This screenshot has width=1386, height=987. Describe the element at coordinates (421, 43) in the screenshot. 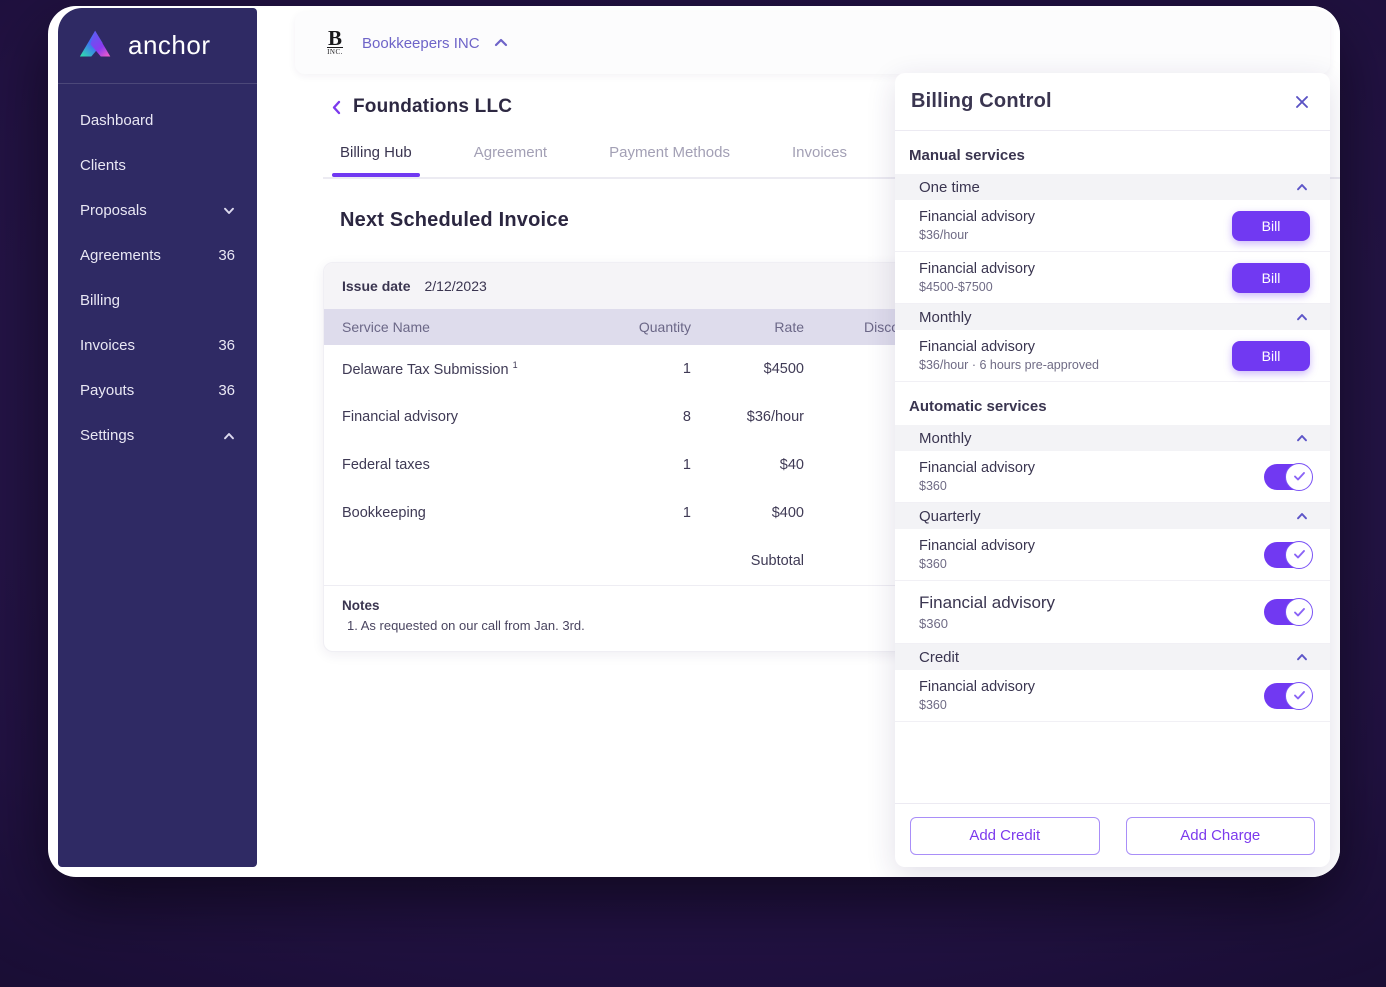

I see `company-name: Bookkeepers INC` at that location.